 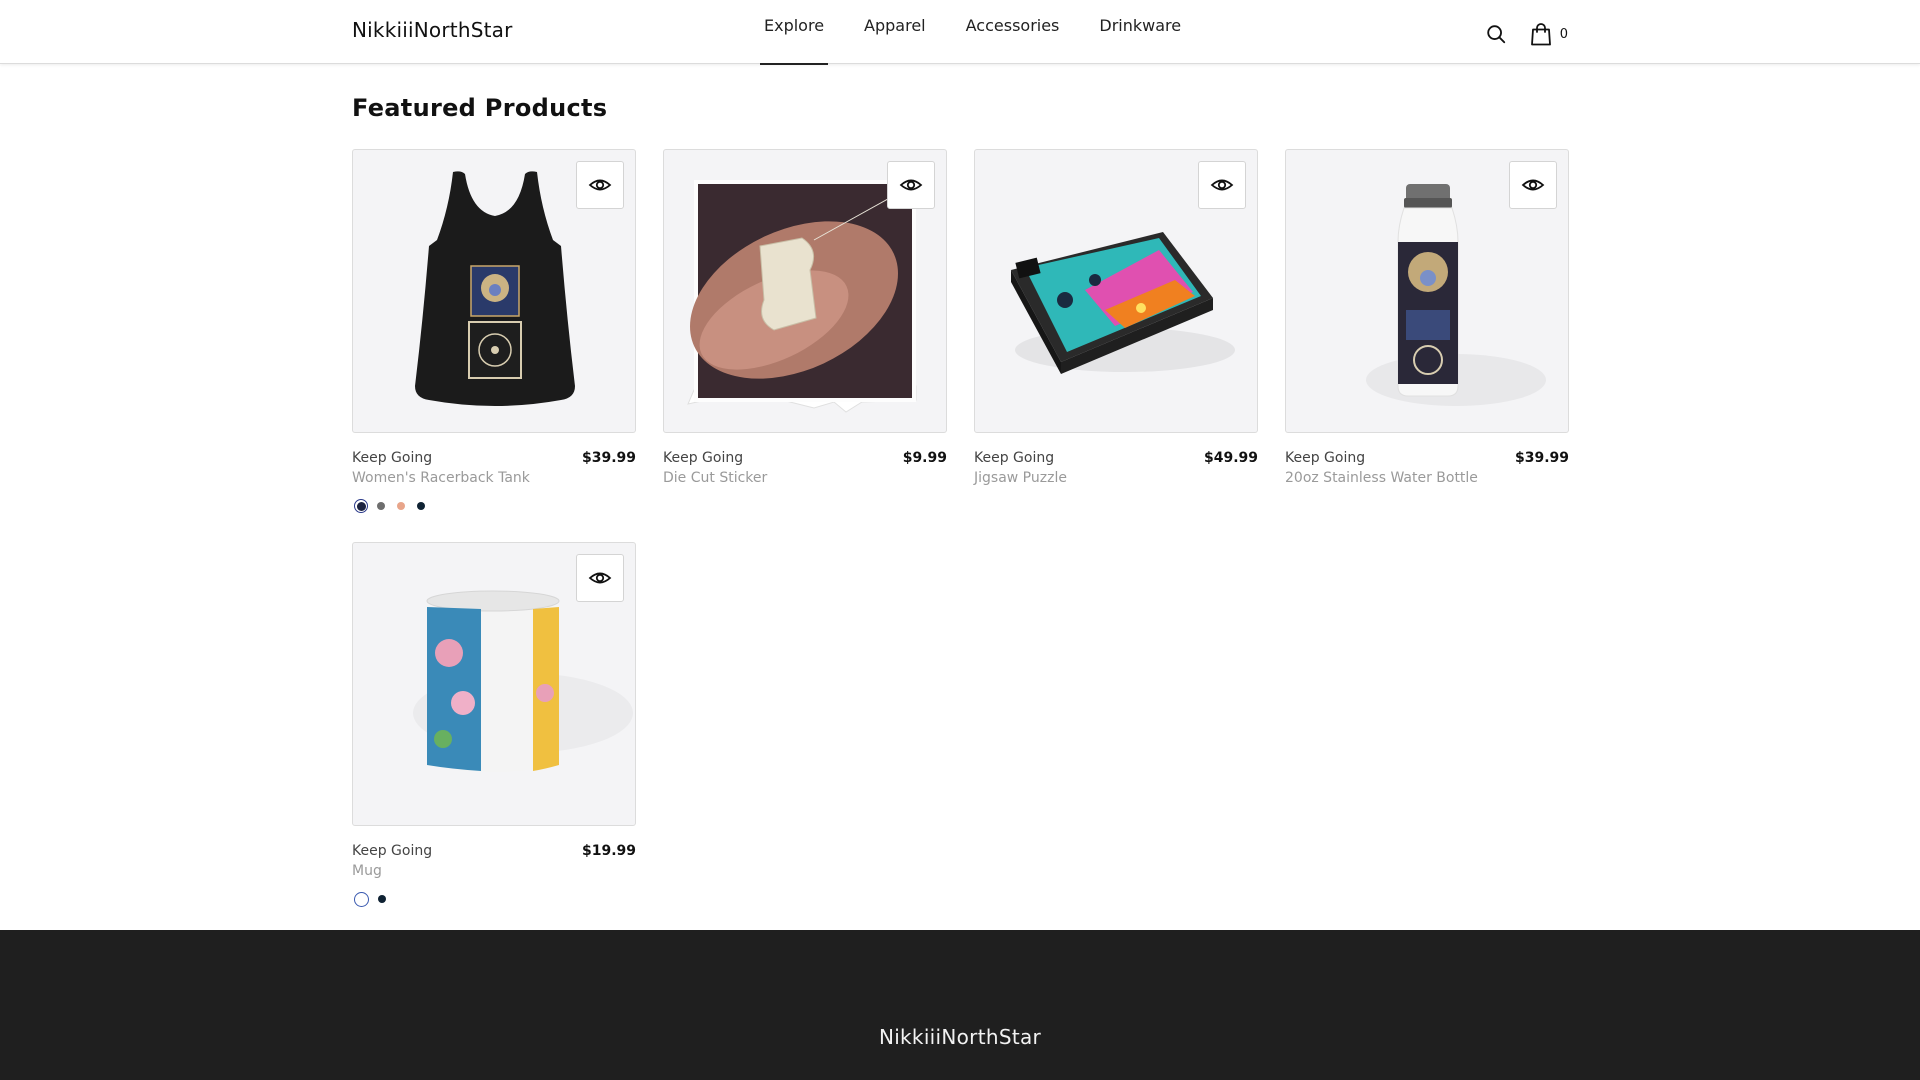 I want to click on product-meta: Keep Going Mug $19.99, so click(x=494, y=863).